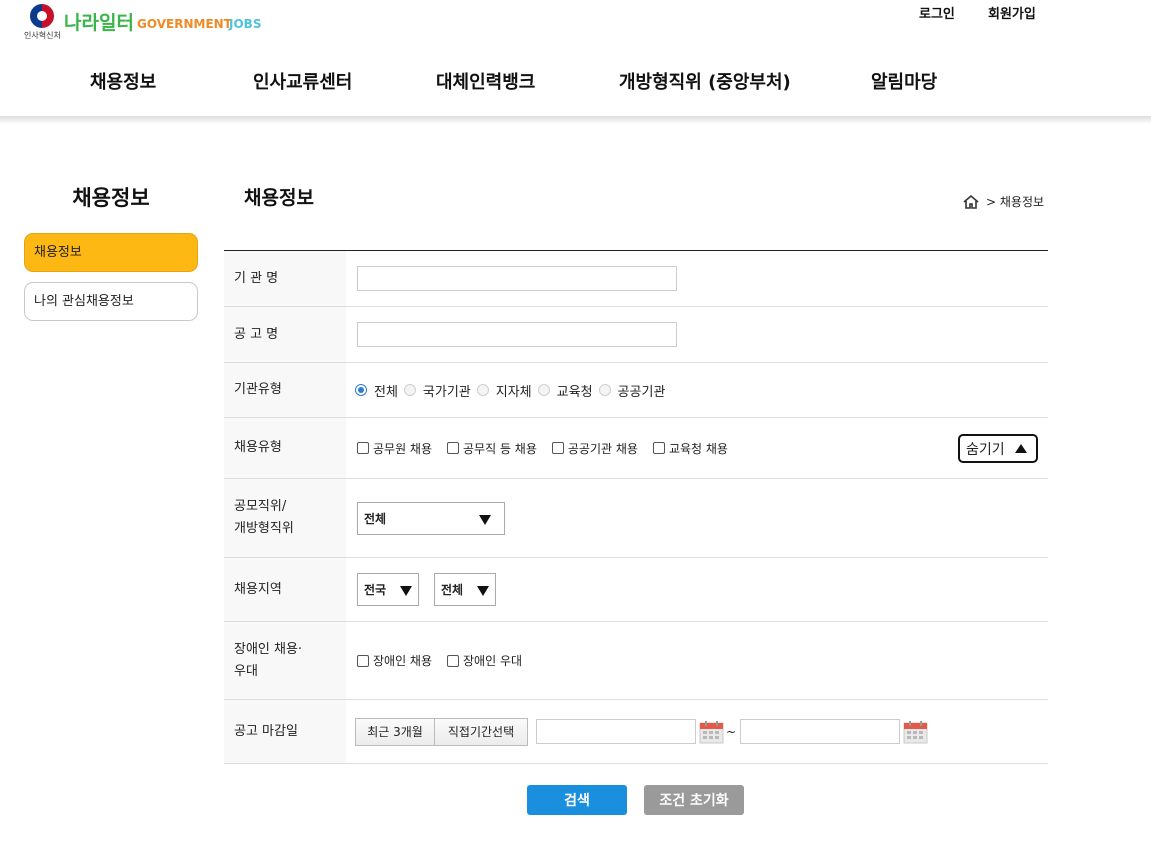 Image resolution: width=1151 pixels, height=859 pixels. I want to click on nav-exchange-center: 인사교류센터, so click(302, 81).